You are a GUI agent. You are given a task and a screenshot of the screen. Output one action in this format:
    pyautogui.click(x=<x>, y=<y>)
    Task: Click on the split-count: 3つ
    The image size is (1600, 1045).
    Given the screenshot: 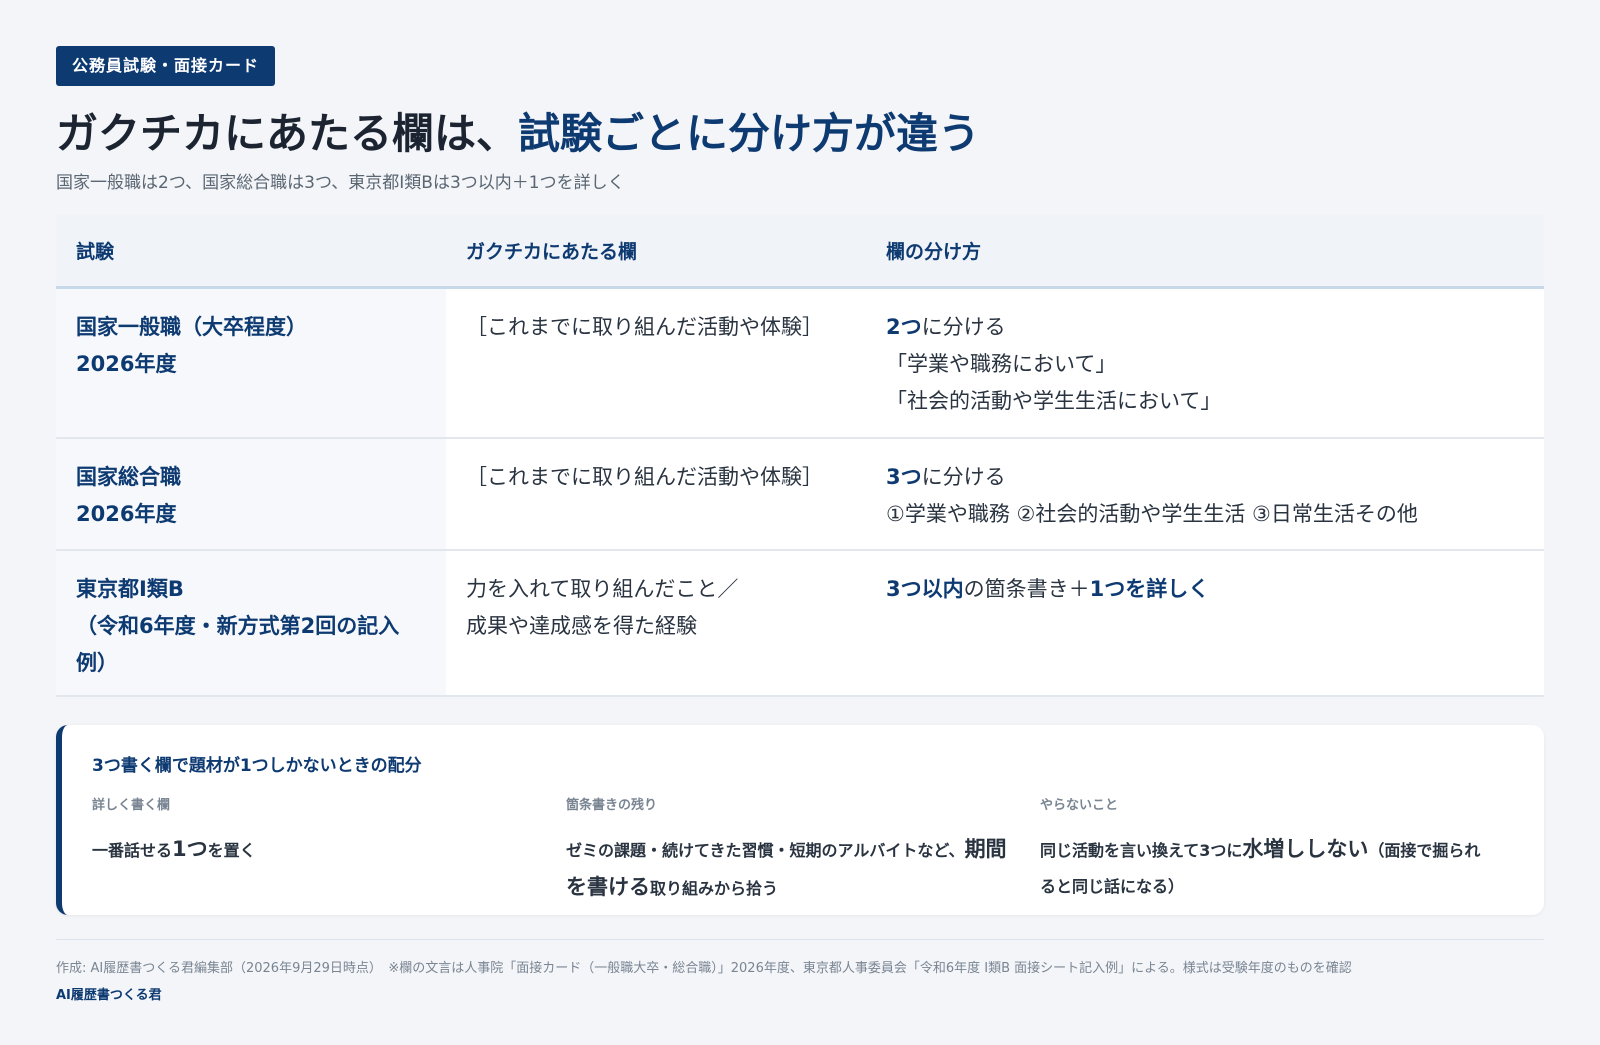 What is the action you would take?
    pyautogui.click(x=904, y=477)
    